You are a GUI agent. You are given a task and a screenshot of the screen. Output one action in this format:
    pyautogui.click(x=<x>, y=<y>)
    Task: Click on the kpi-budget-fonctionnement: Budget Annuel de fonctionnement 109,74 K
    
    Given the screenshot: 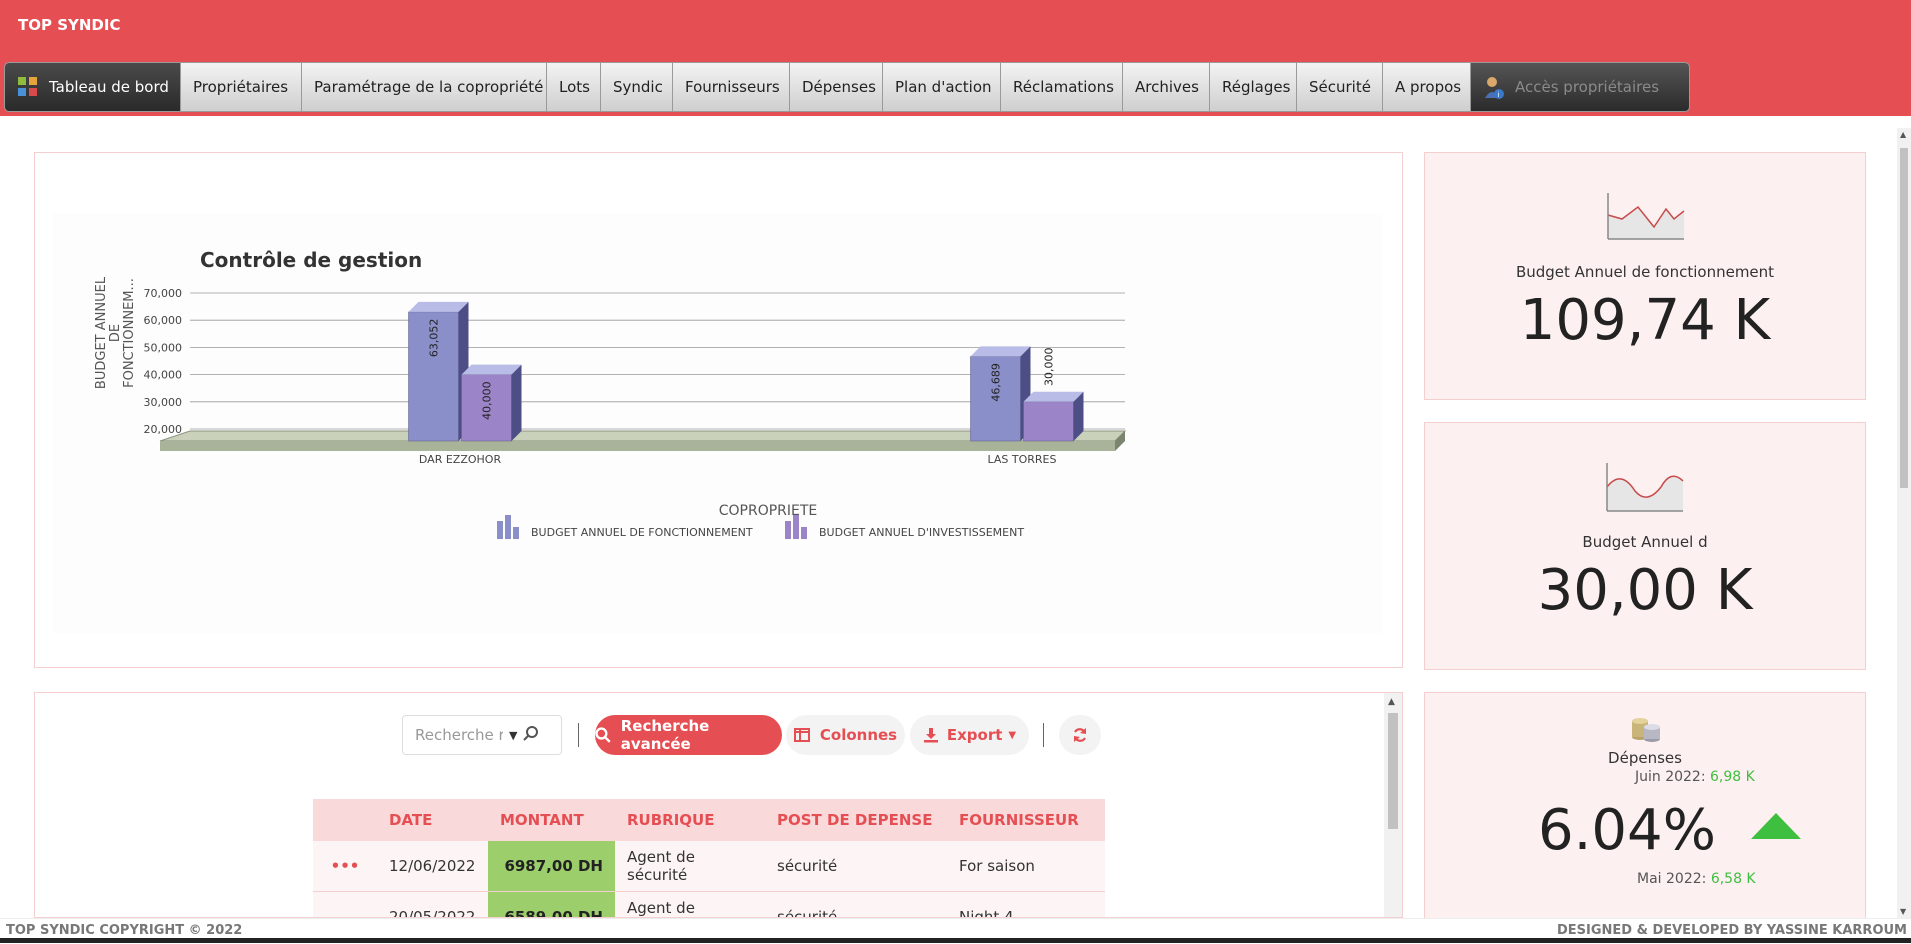 What is the action you would take?
    pyautogui.click(x=1645, y=276)
    